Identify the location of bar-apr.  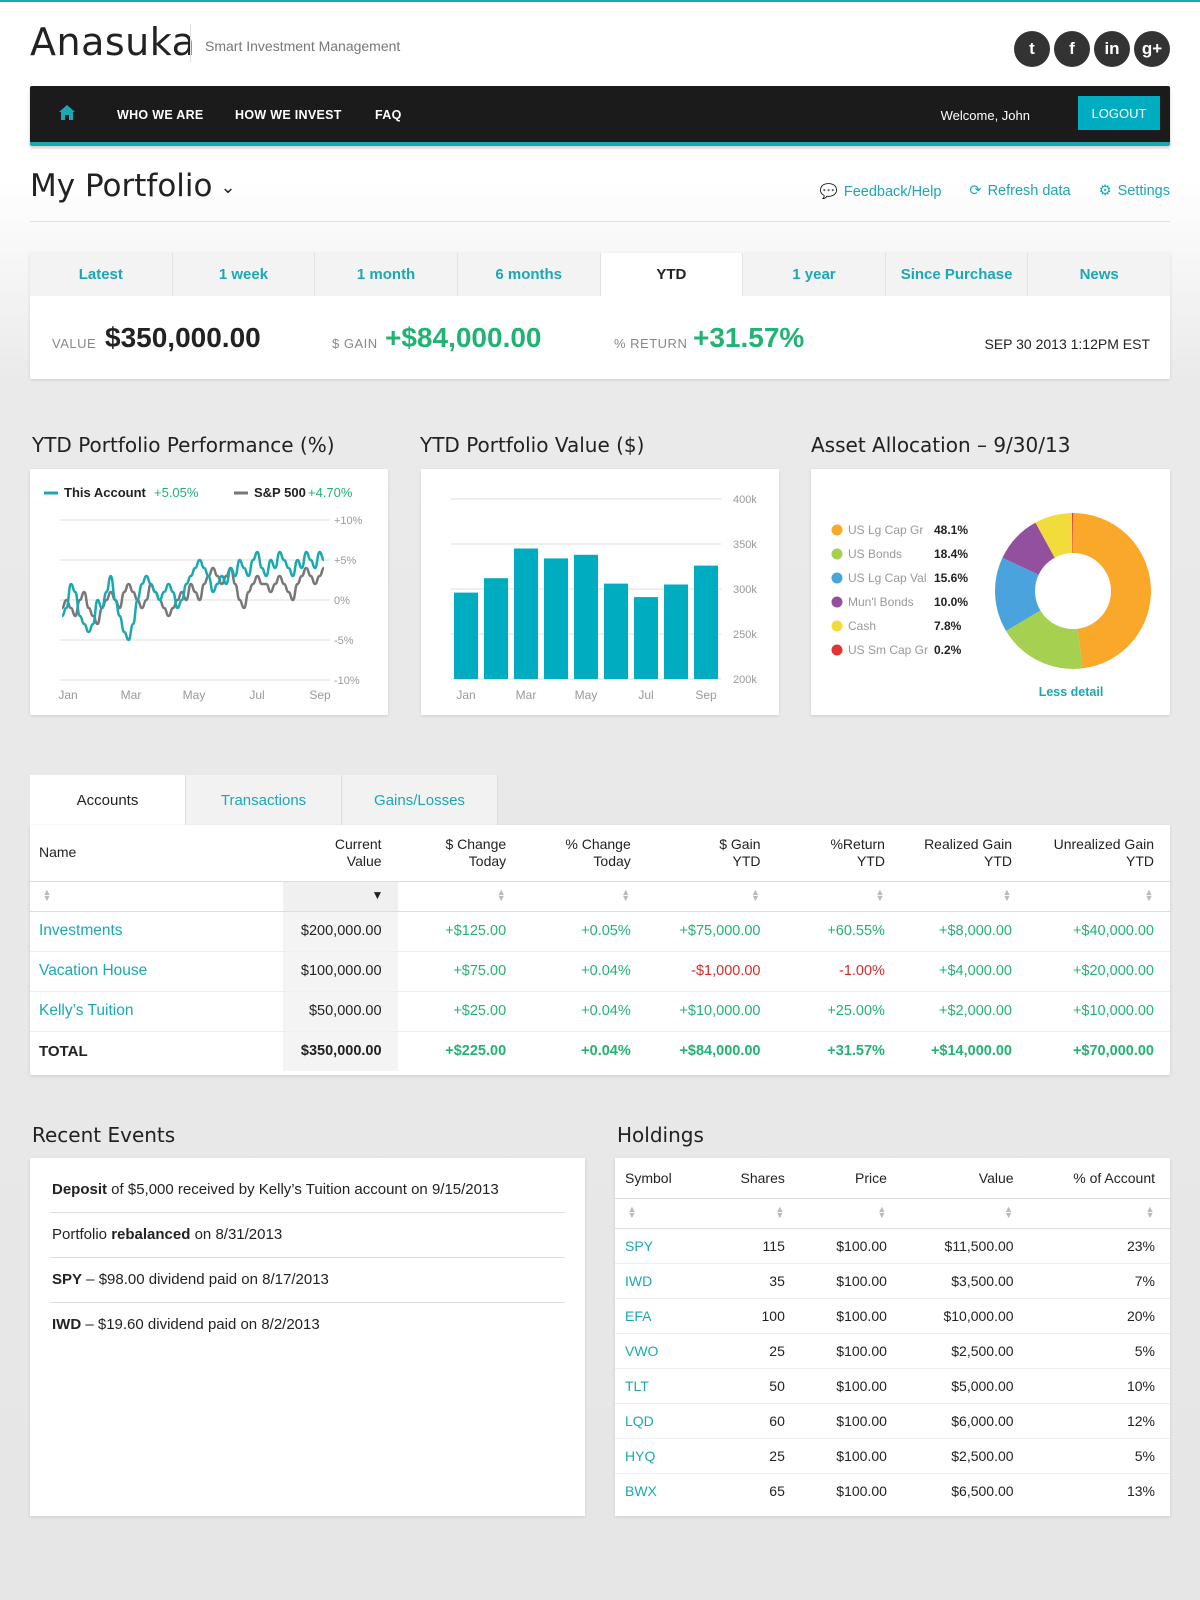
(556, 618).